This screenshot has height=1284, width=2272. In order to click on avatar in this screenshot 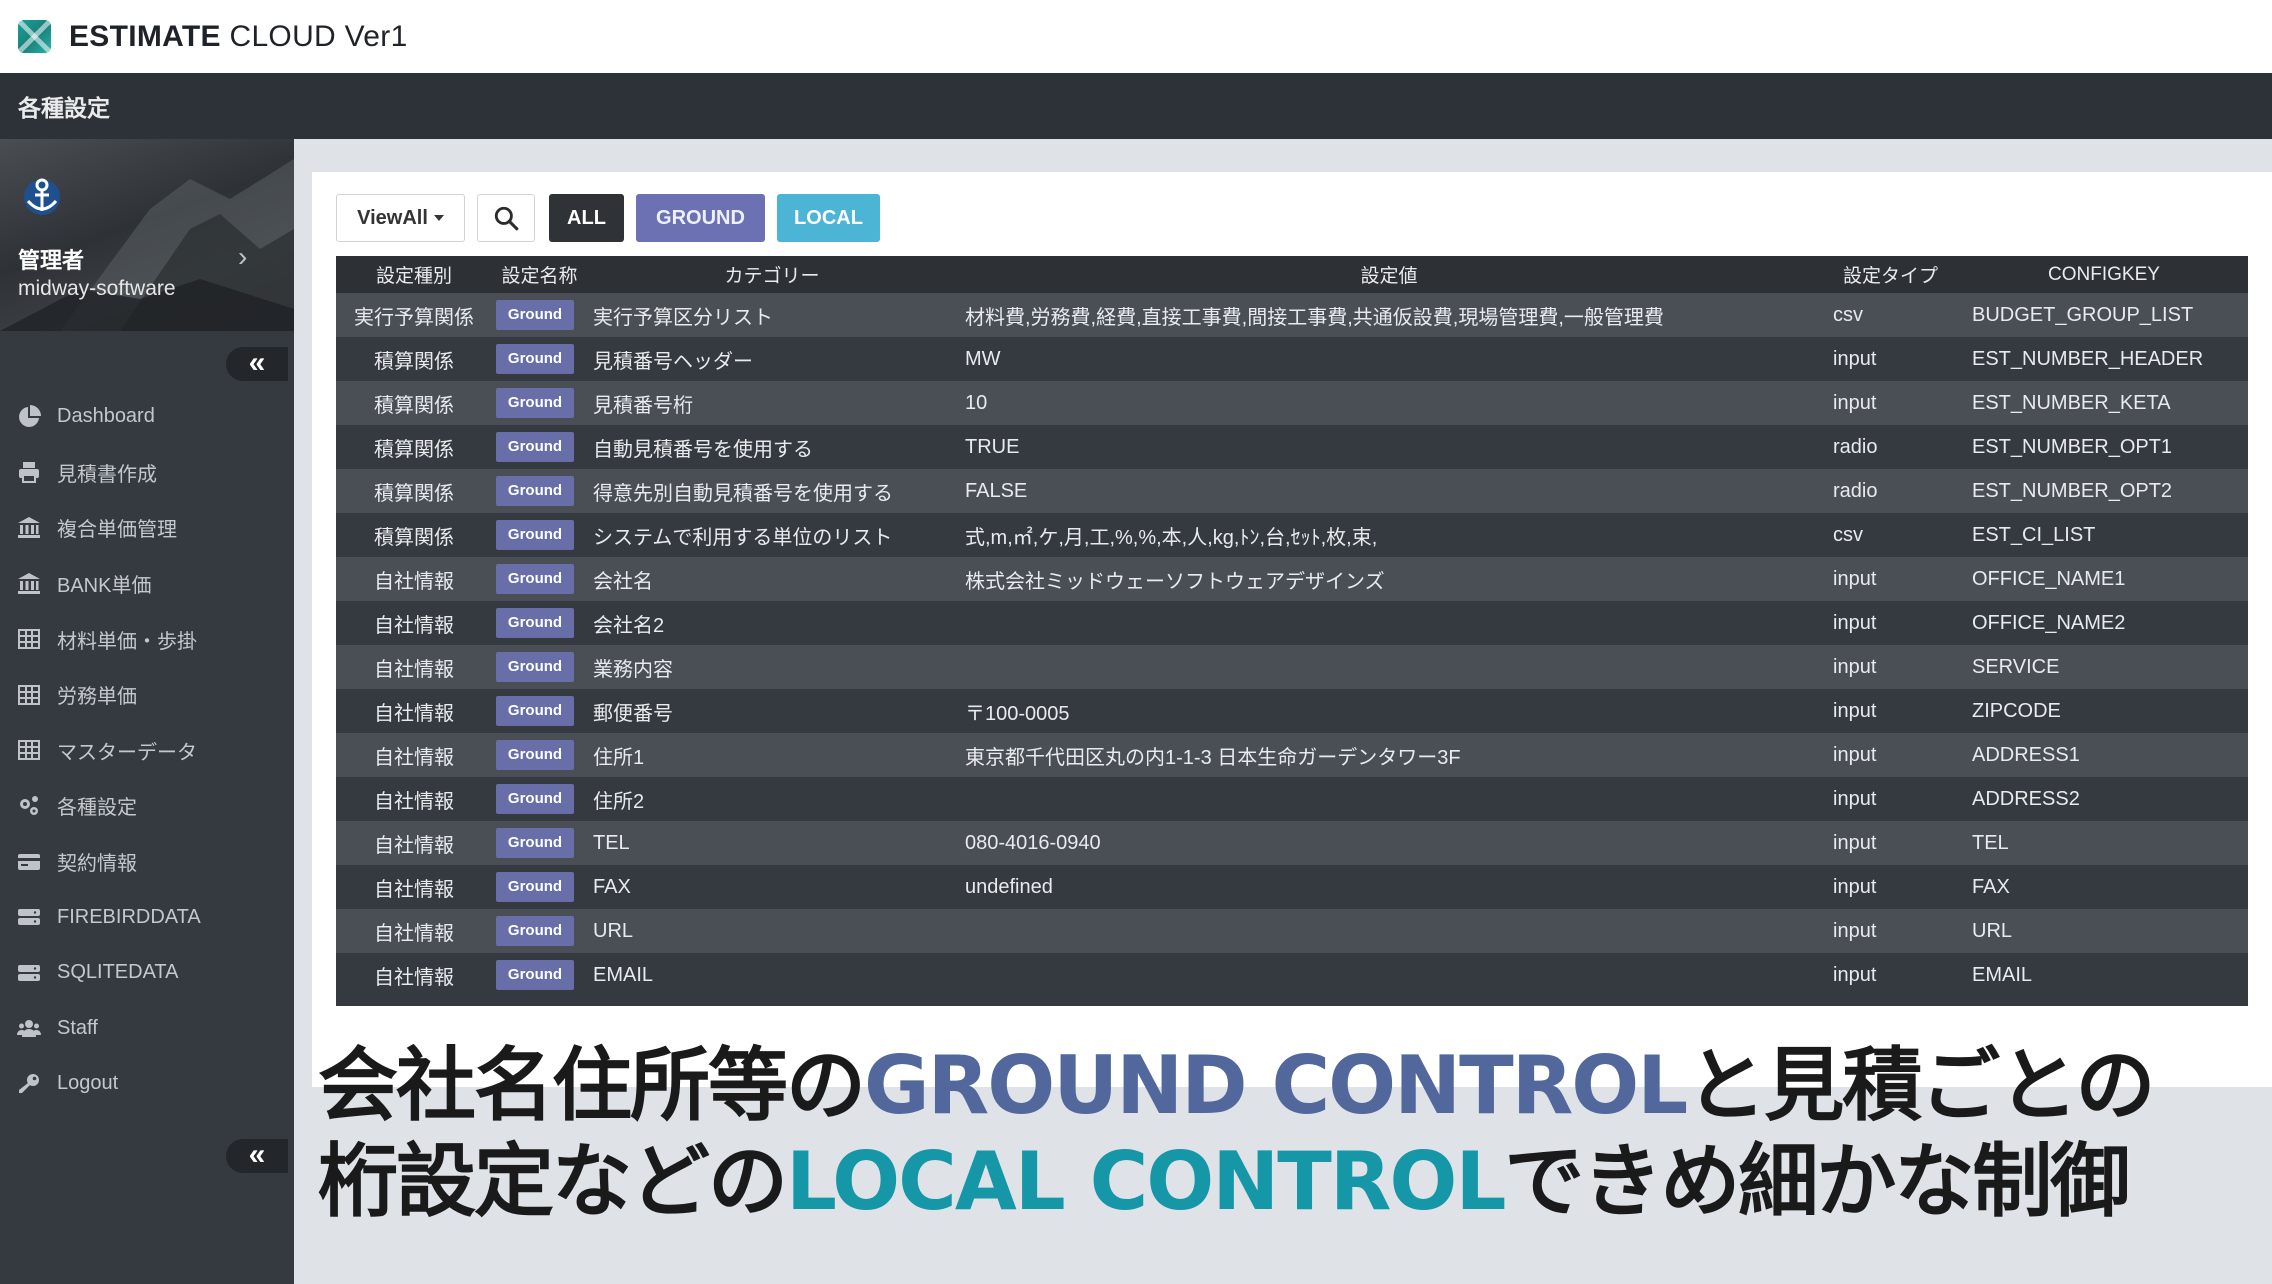, I will do `click(42, 196)`.